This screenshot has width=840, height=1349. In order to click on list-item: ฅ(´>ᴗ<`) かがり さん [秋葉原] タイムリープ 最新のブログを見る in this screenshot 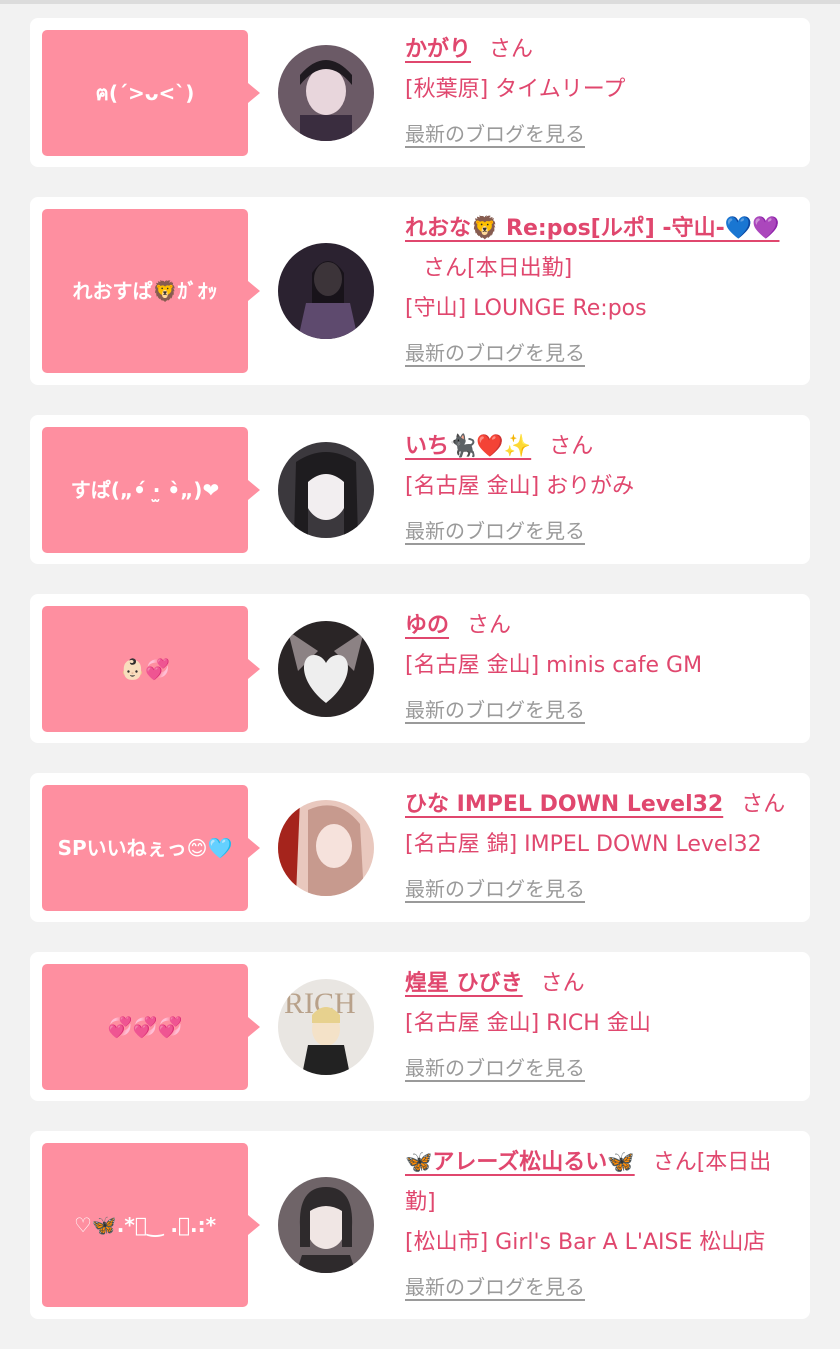, I will do `click(420, 92)`.